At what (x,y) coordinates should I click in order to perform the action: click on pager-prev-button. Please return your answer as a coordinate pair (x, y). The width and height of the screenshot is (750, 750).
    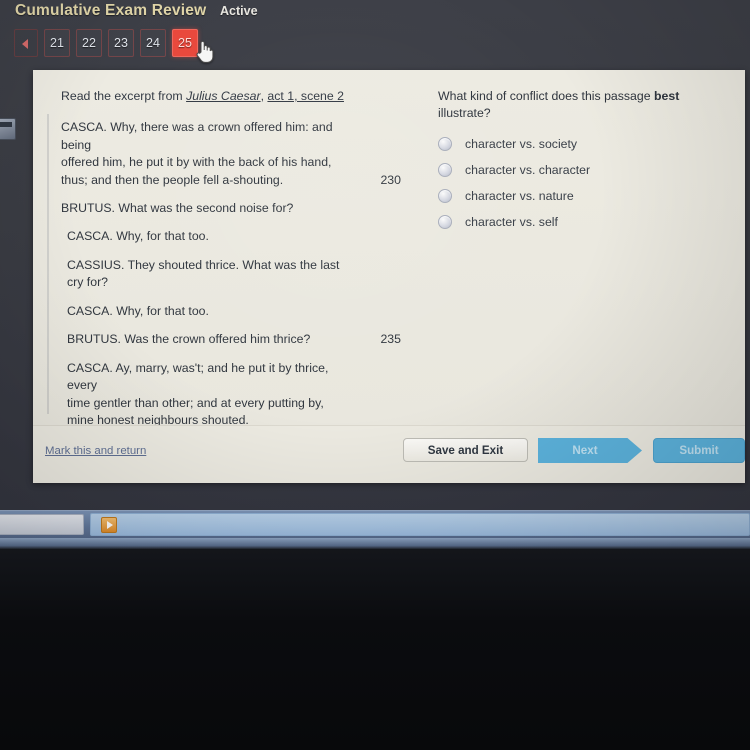
    Looking at the image, I should click on (26, 43).